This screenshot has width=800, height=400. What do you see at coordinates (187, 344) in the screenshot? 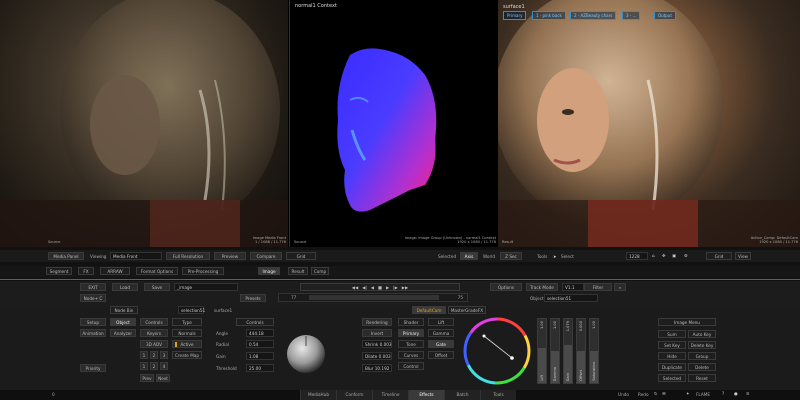
I see `active-toggle: Active` at bounding box center [187, 344].